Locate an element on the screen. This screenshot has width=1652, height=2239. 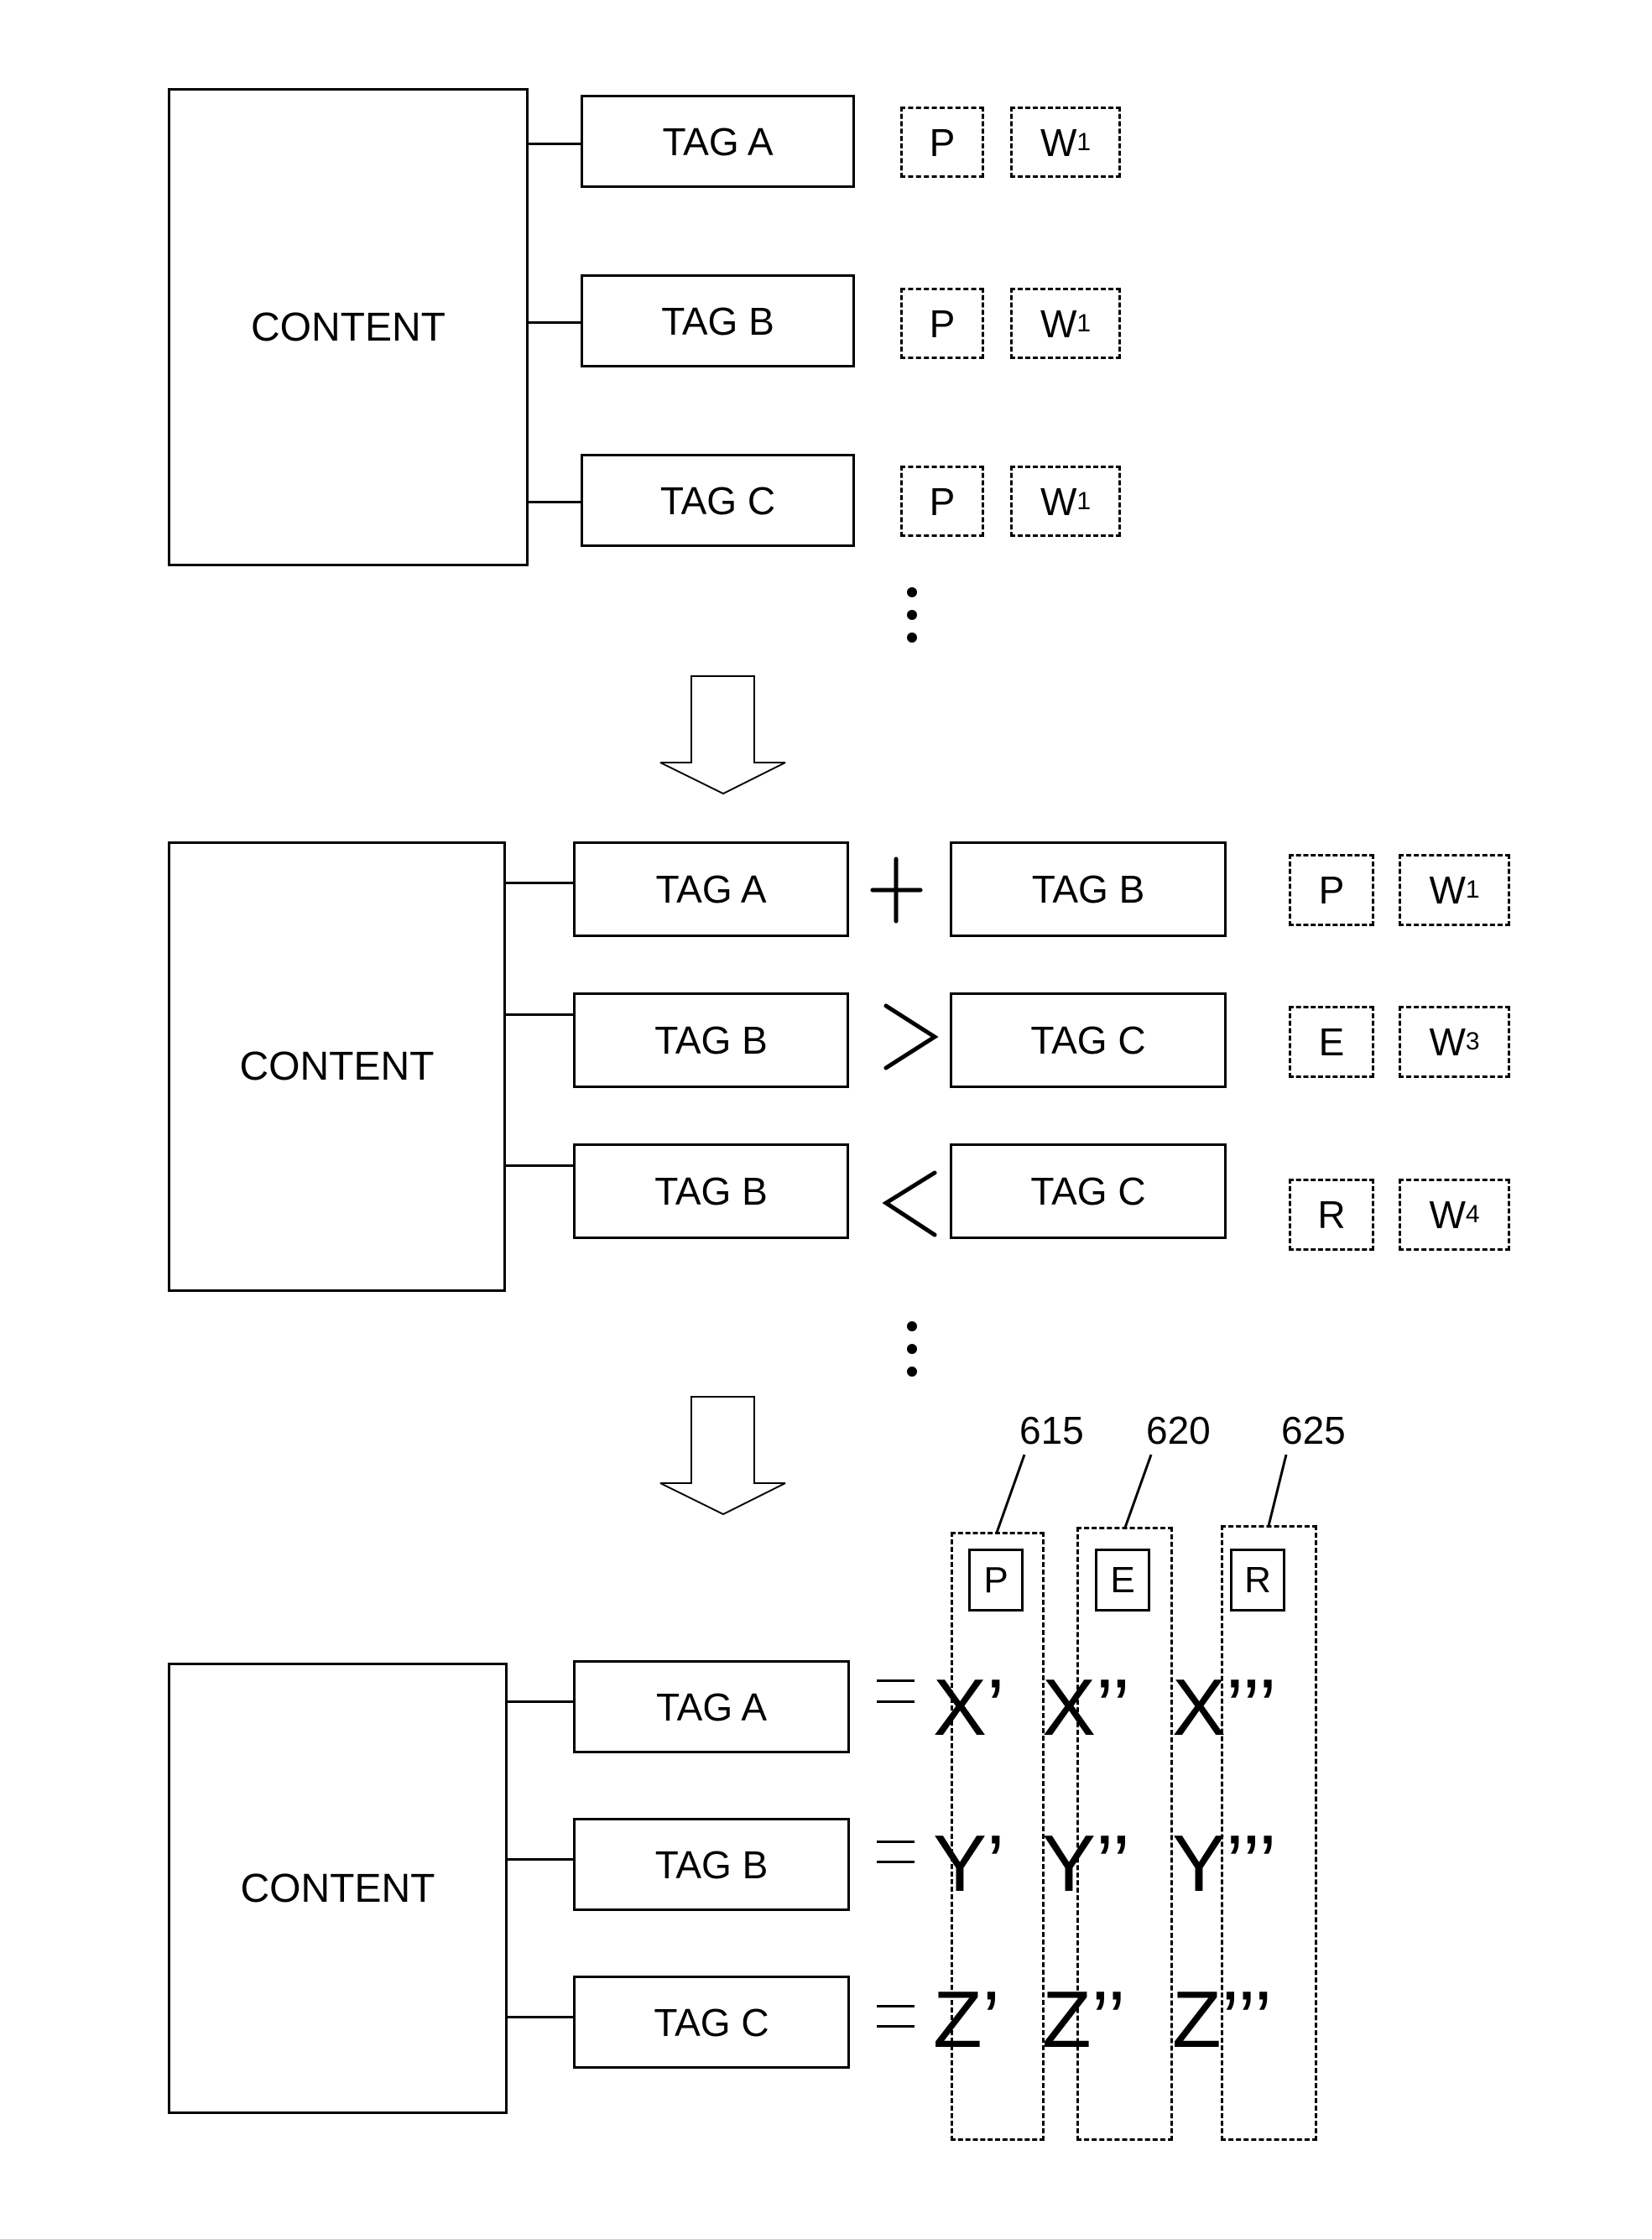
diagram-overlay is located at coordinates (974, 1104).